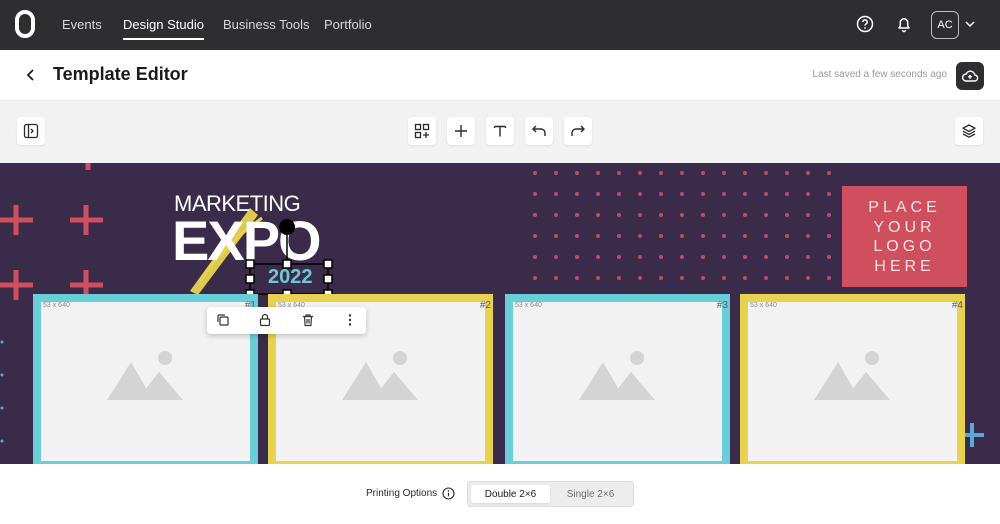 The image size is (1000, 524). What do you see at coordinates (308, 320) in the screenshot?
I see `trash-icon` at bounding box center [308, 320].